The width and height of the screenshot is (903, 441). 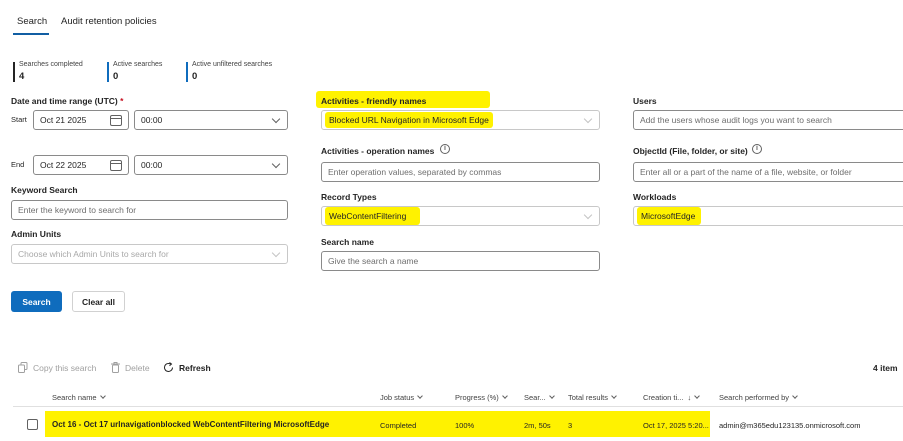 What do you see at coordinates (63, 165) in the screenshot?
I see `end-date-value: Oct 22 2025` at bounding box center [63, 165].